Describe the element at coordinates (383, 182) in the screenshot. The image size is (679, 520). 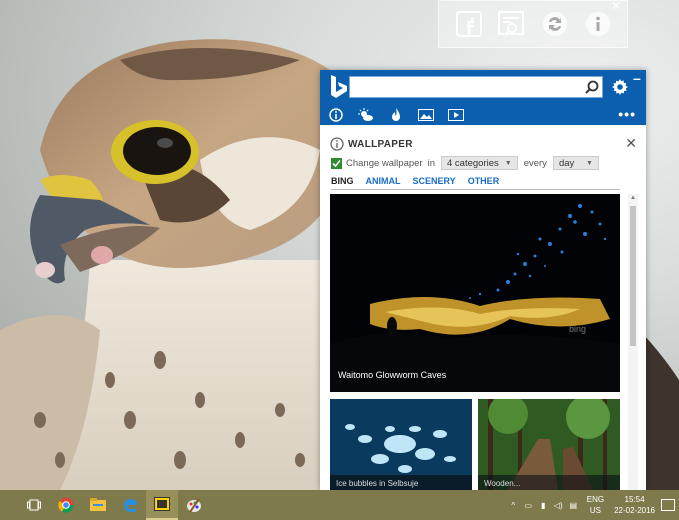
I see `tab-animal: ANIMAL` at that location.